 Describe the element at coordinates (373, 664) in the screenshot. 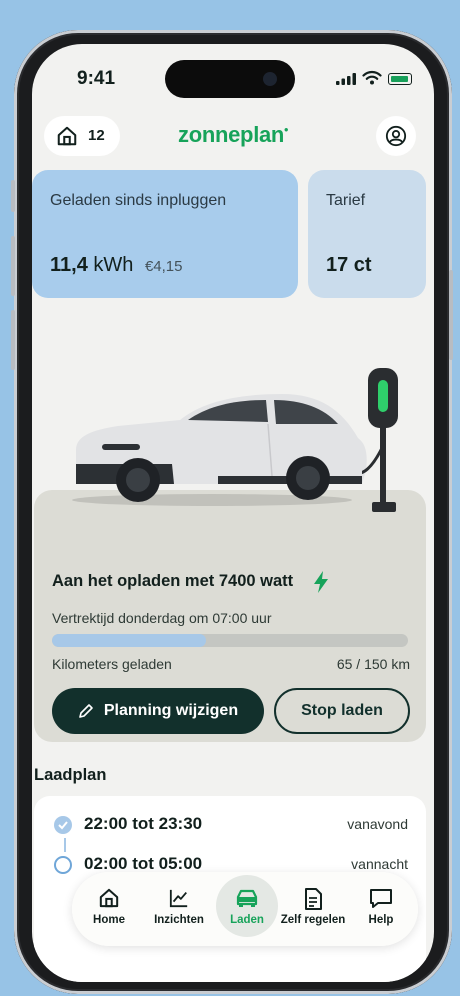

I see `km-charged-value: 65 / 150 km` at that location.